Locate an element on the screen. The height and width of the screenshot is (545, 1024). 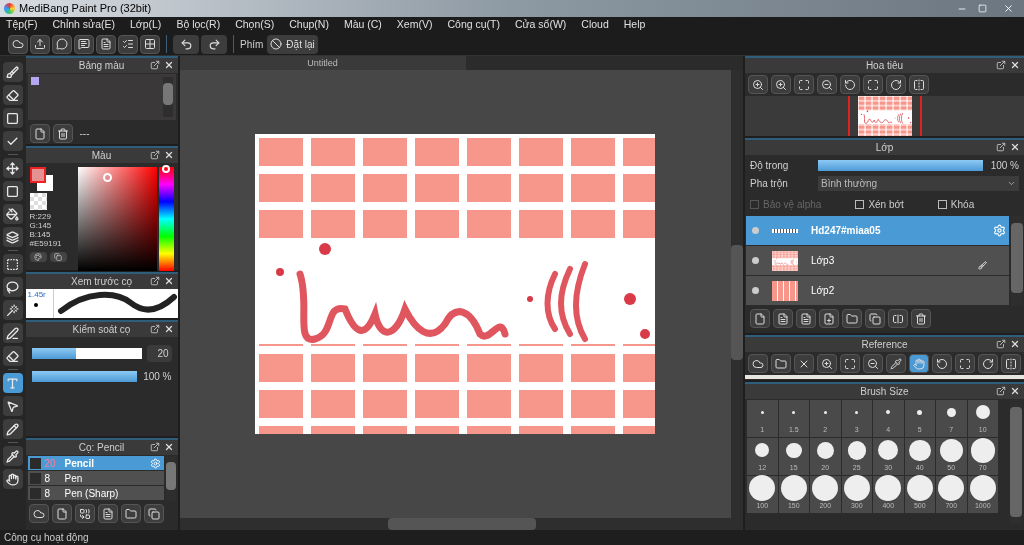
horizontal-scrollbar is located at coordinates (461, 524).